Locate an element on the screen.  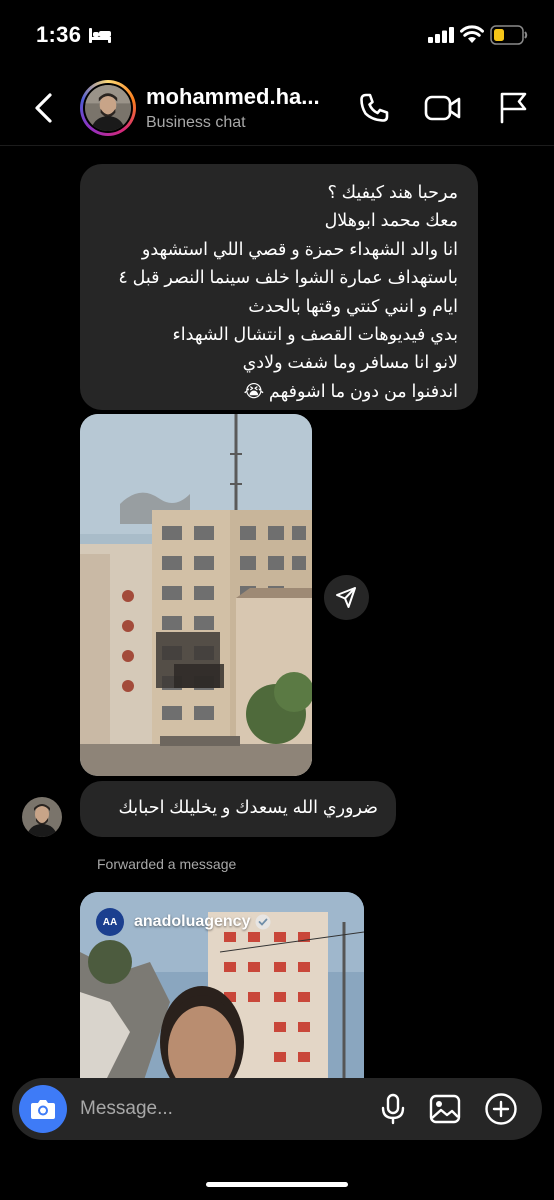
send-icon is located at coordinates (346, 597).